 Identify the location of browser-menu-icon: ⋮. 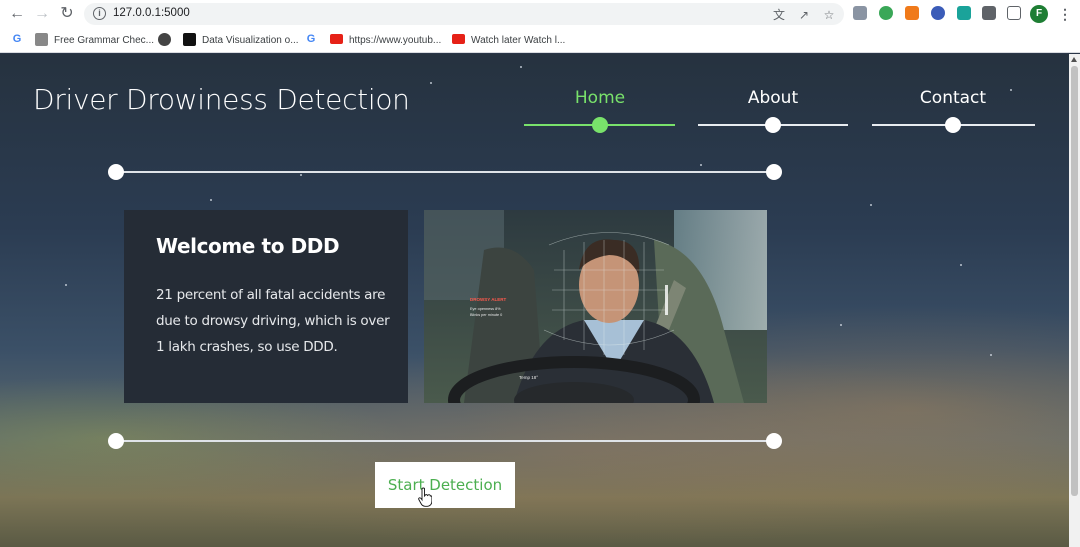
(1065, 14).